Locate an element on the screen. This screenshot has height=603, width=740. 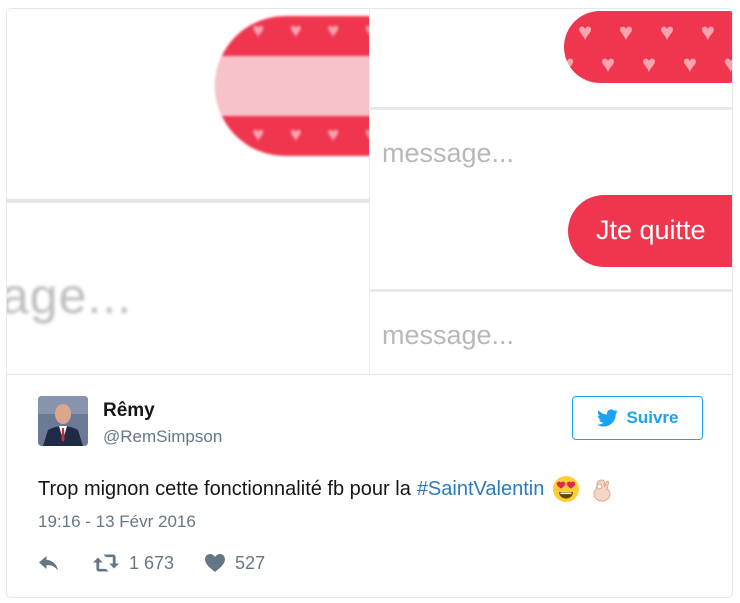
retweet-icon is located at coordinates (106, 563).